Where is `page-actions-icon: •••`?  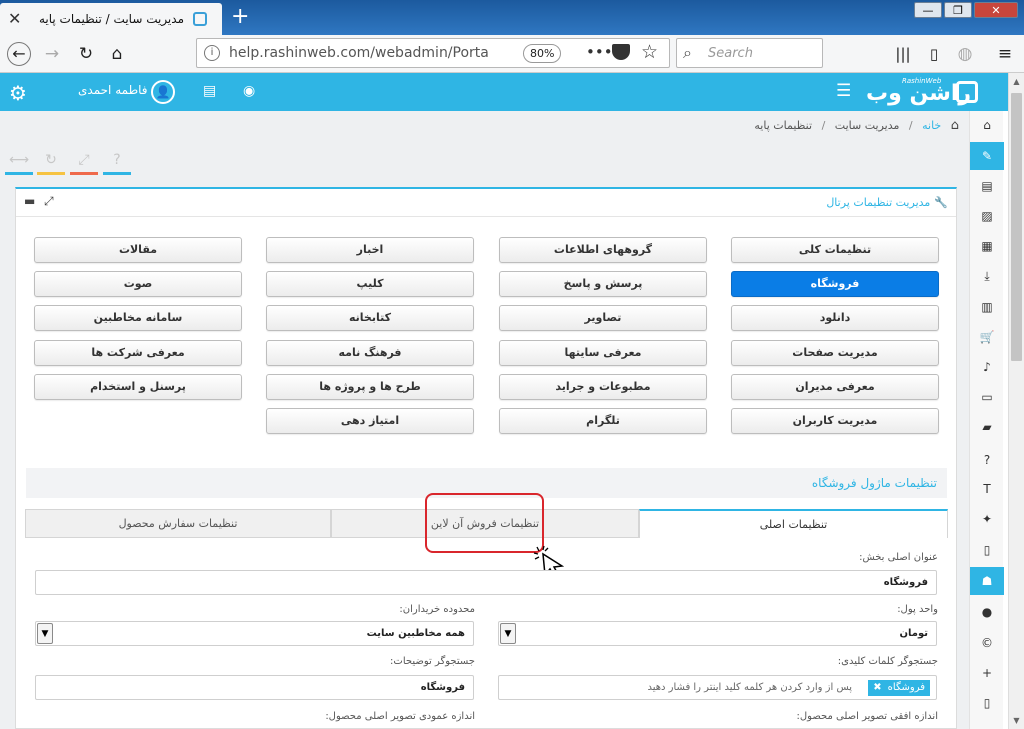
page-actions-icon: ••• is located at coordinates (599, 52).